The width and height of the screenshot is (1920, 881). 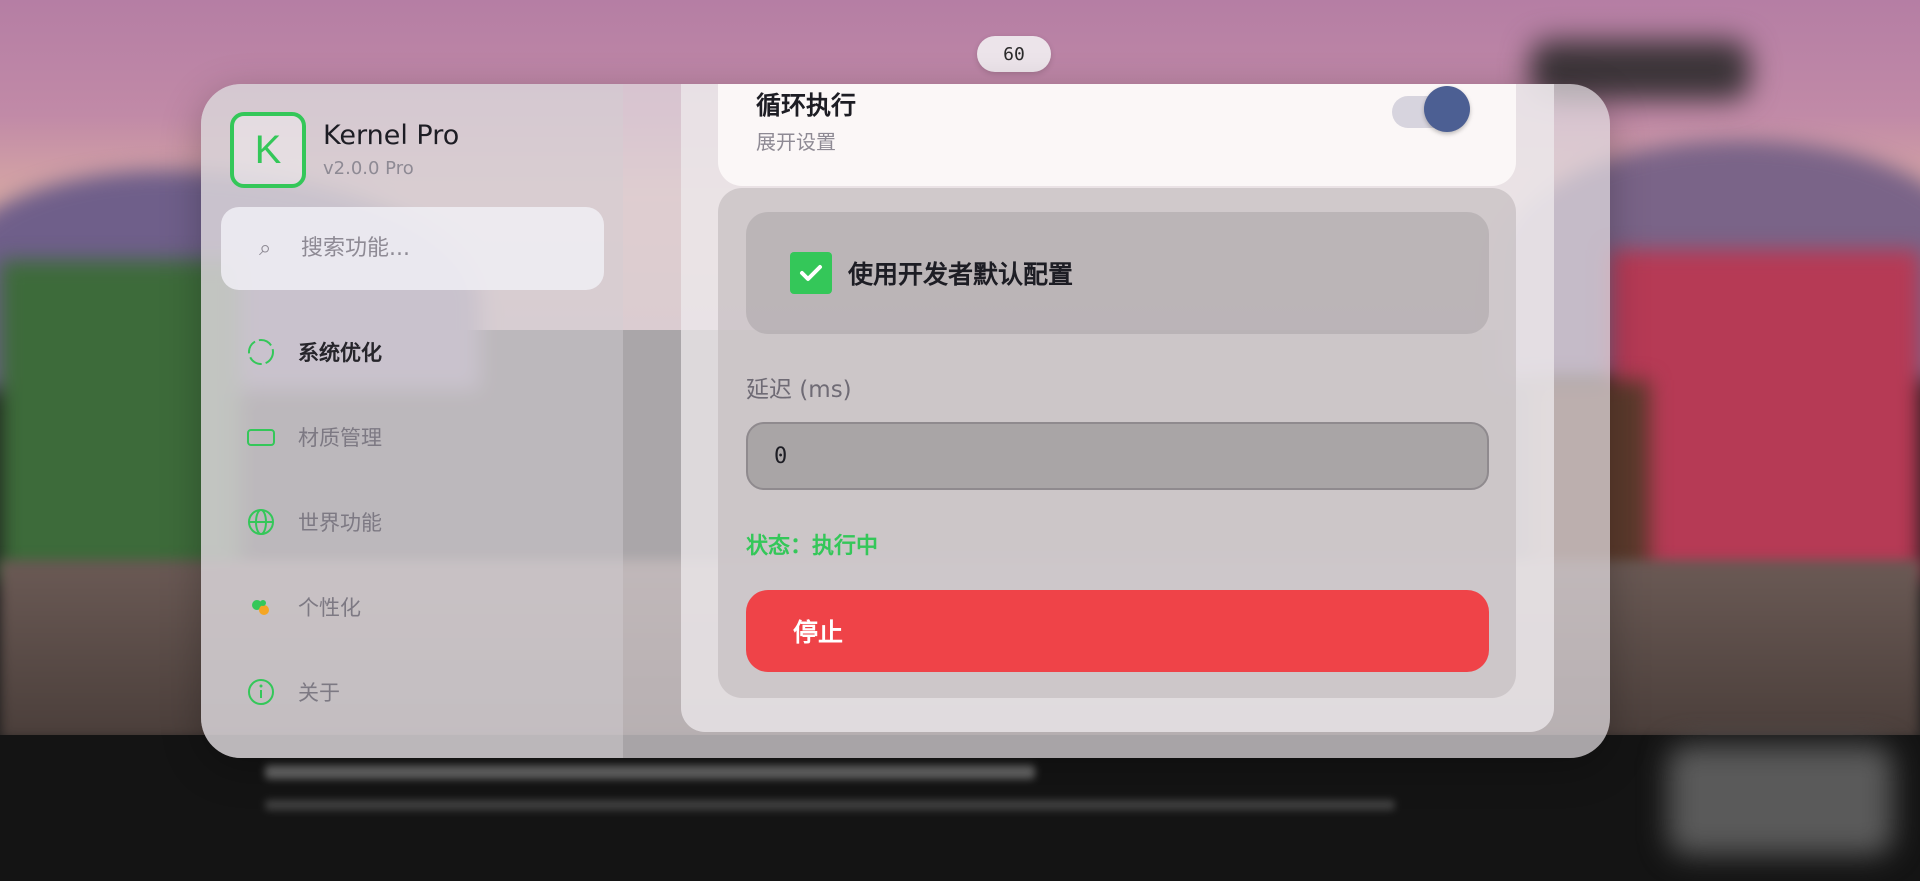 What do you see at coordinates (340, 353) in the screenshot?
I see `sidebar-item-label: 系统优化` at bounding box center [340, 353].